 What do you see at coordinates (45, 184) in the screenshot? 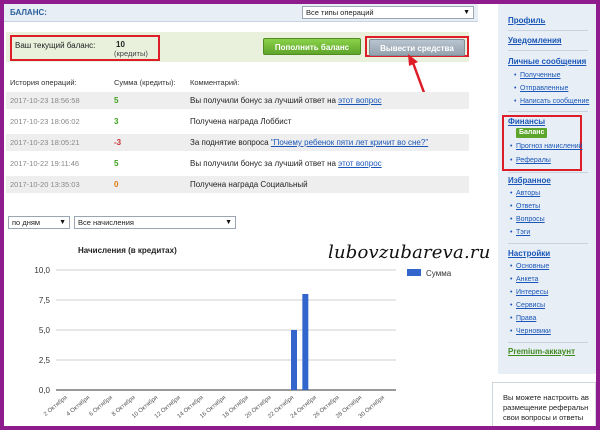
I see `row-date: 2017-10-20 13:35:03` at bounding box center [45, 184].